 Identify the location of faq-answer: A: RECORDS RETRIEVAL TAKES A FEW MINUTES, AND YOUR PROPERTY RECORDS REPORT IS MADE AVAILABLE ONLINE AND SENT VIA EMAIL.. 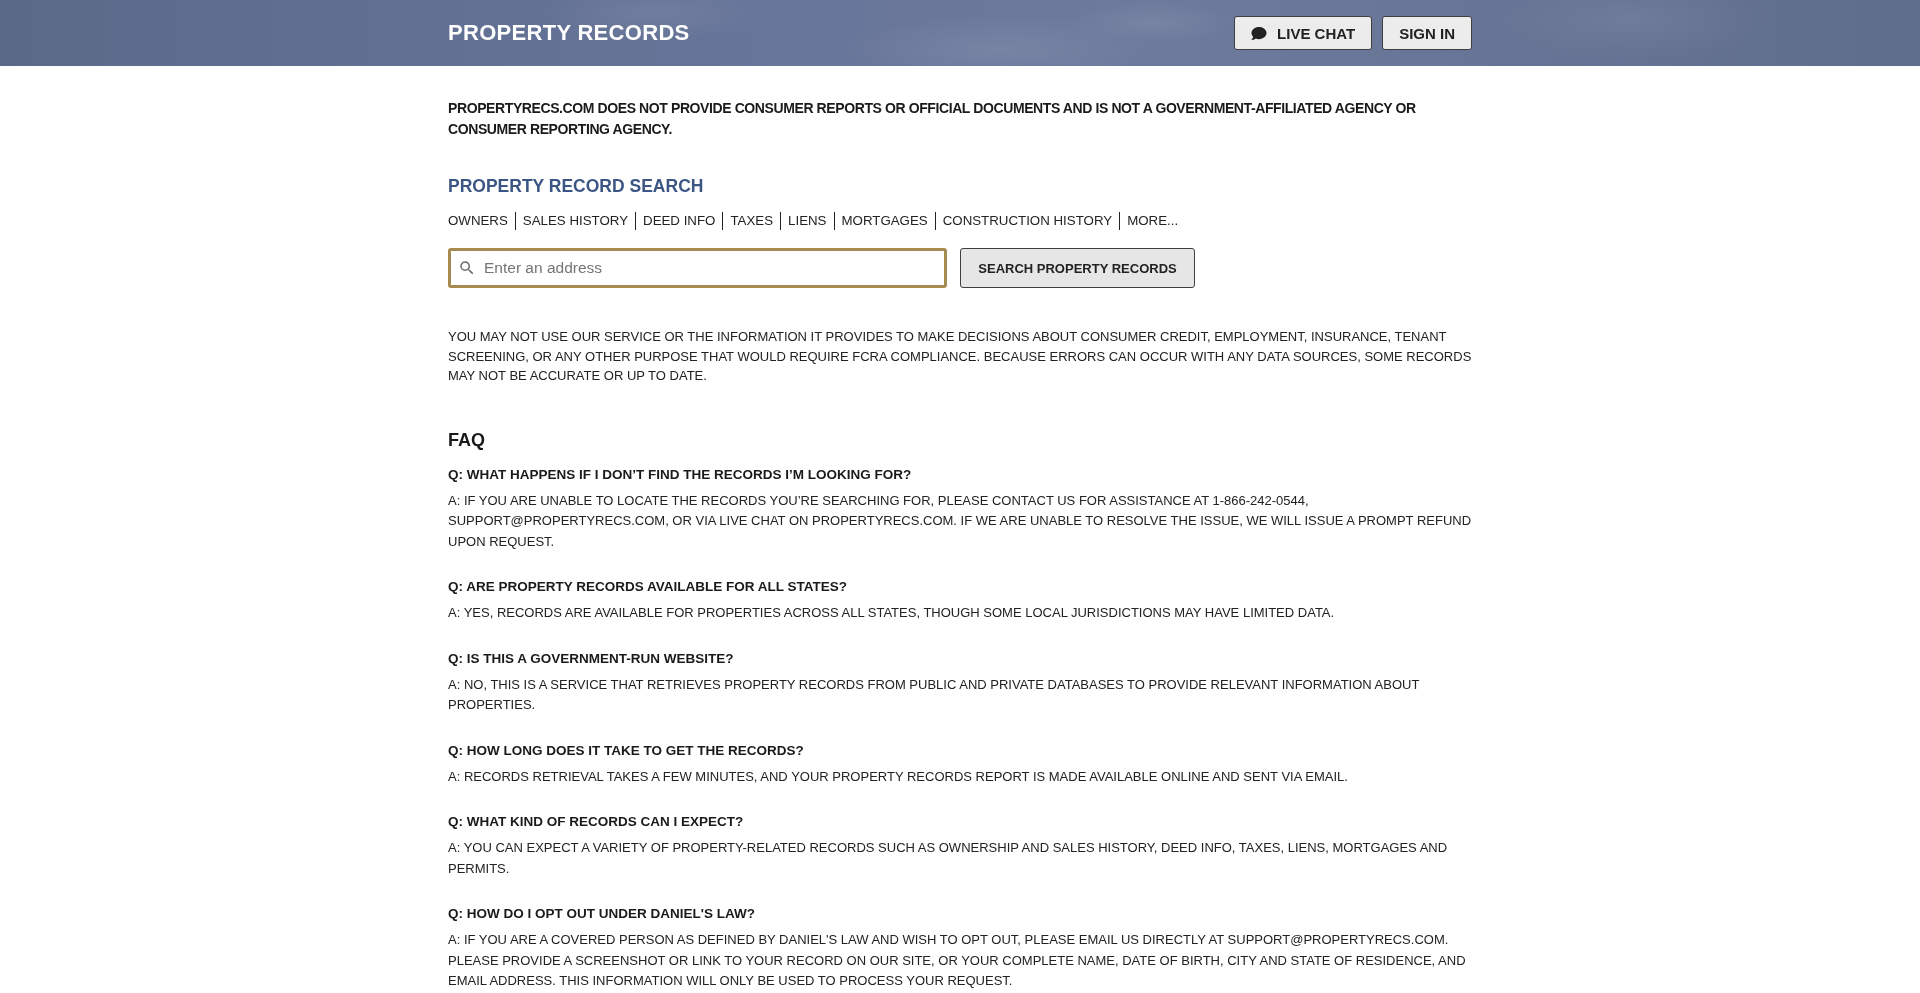
(898, 776).